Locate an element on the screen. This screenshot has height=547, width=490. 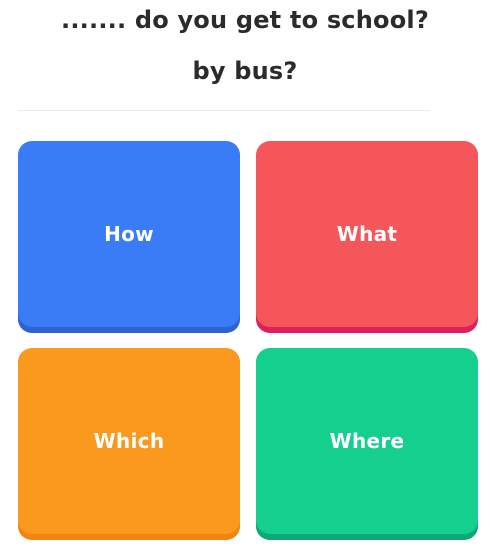
divider is located at coordinates (224, 110).